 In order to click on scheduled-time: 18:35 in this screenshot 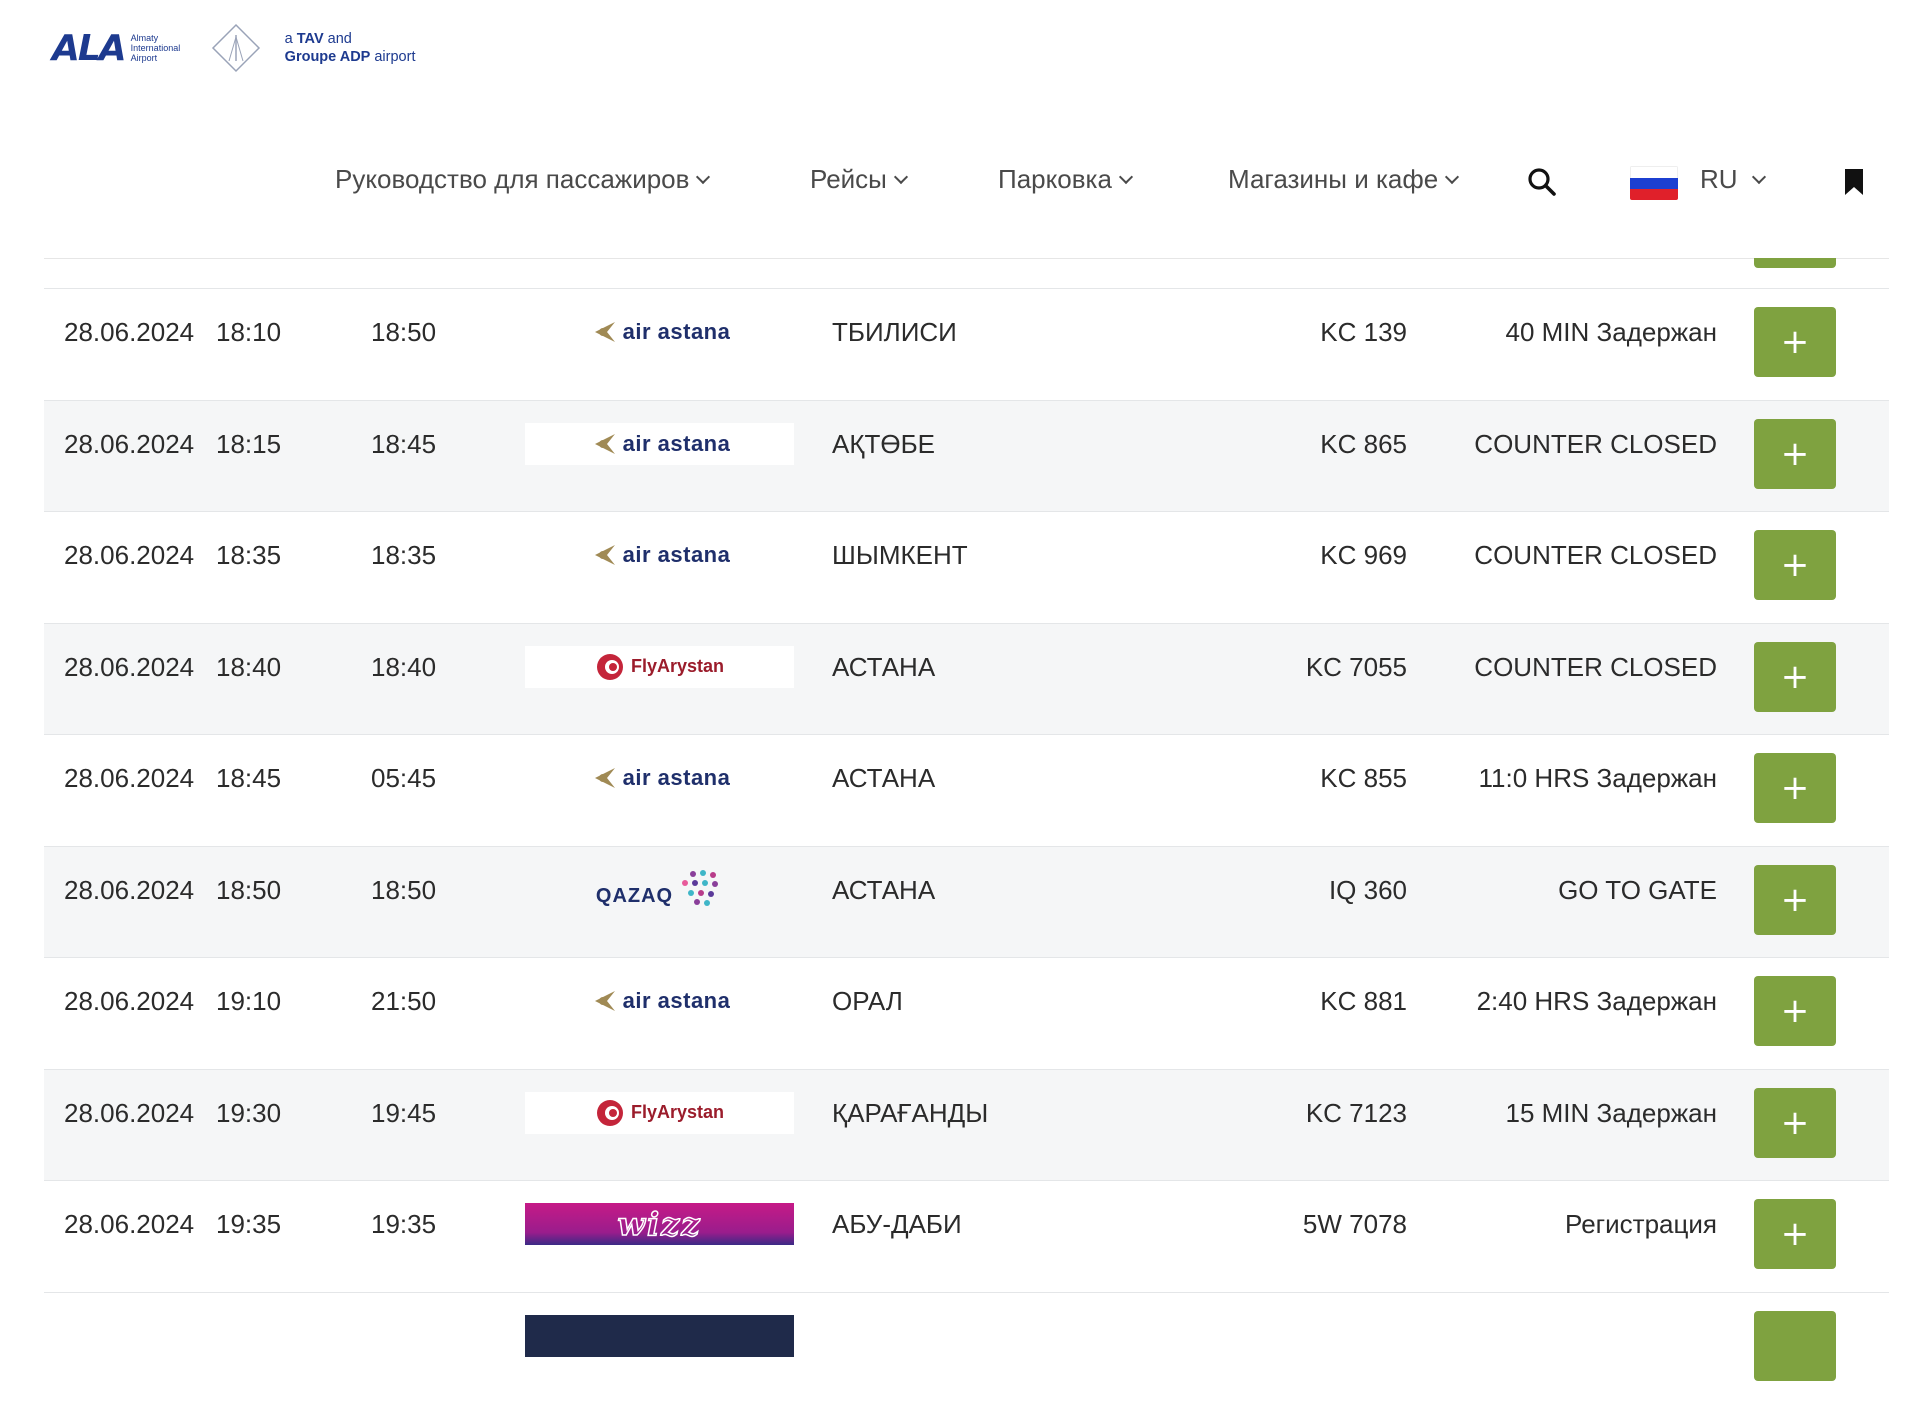, I will do `click(249, 555)`.